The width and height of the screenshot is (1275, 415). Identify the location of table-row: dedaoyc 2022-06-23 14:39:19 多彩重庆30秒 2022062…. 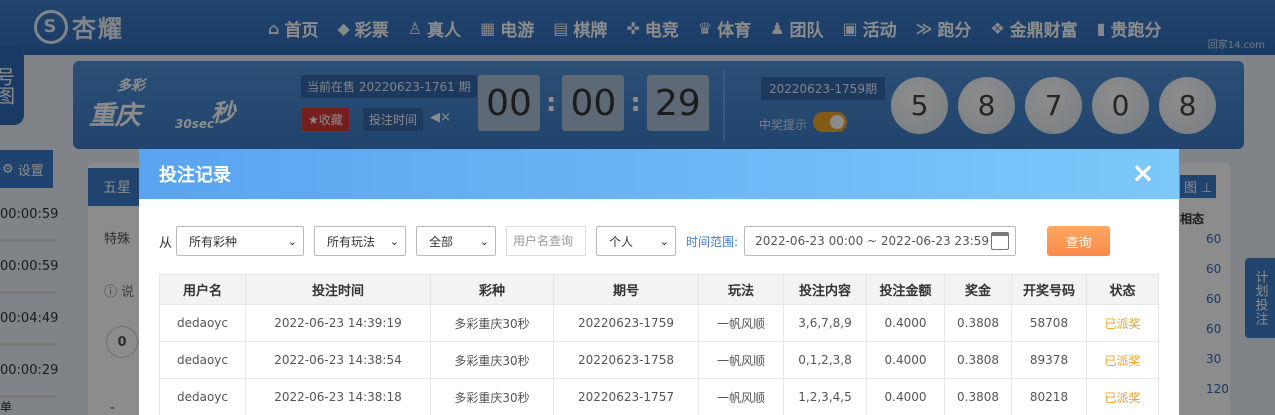
(659, 323).